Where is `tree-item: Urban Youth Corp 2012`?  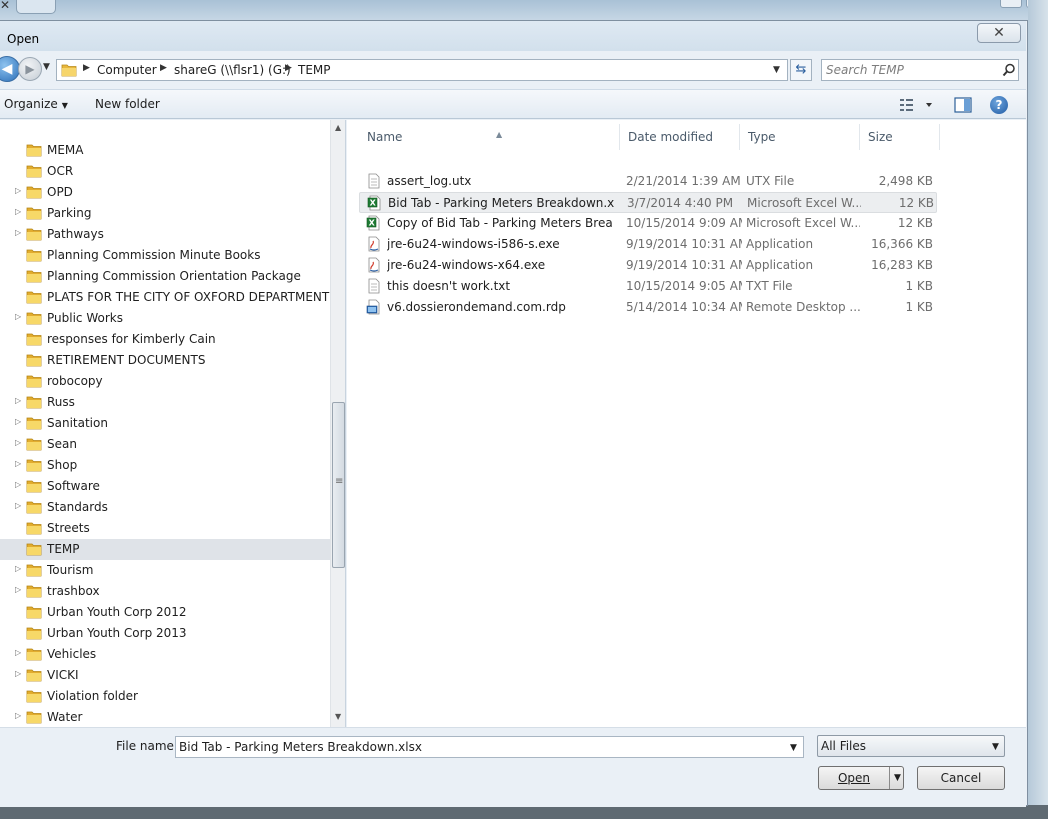 tree-item: Urban Youth Corp 2012 is located at coordinates (165, 612).